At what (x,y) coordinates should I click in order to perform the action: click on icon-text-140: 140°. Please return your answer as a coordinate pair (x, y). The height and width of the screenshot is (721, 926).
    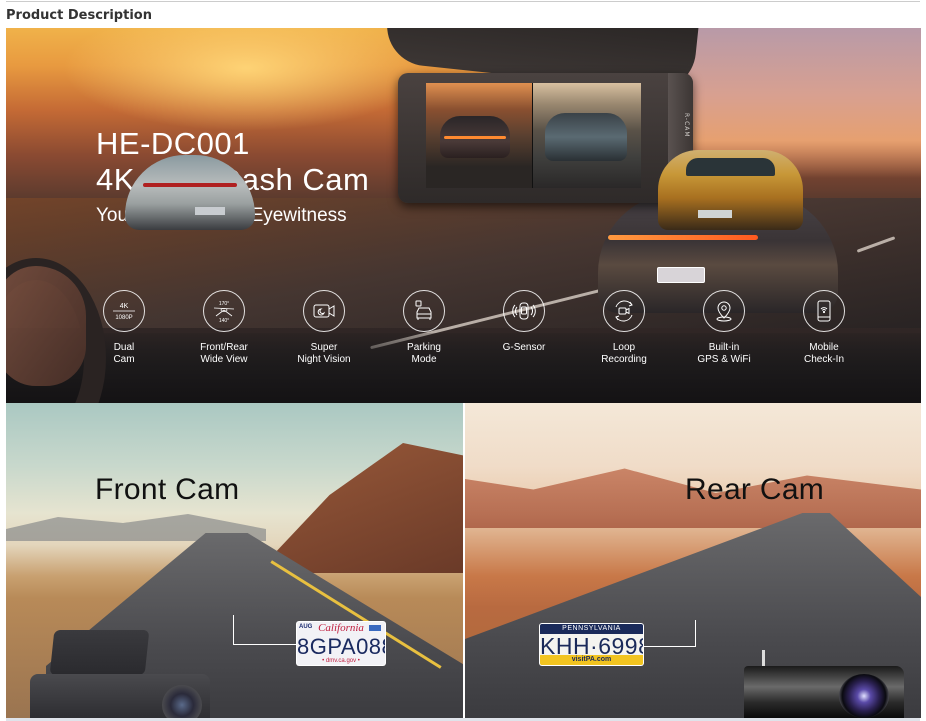
    Looking at the image, I should click on (224, 321).